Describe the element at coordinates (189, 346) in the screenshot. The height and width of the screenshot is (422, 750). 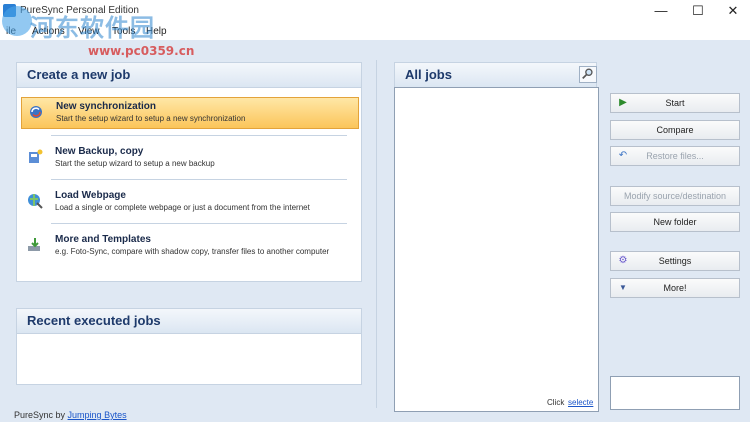
I see `recent-jobs-panel: Recent executed jobs` at that location.